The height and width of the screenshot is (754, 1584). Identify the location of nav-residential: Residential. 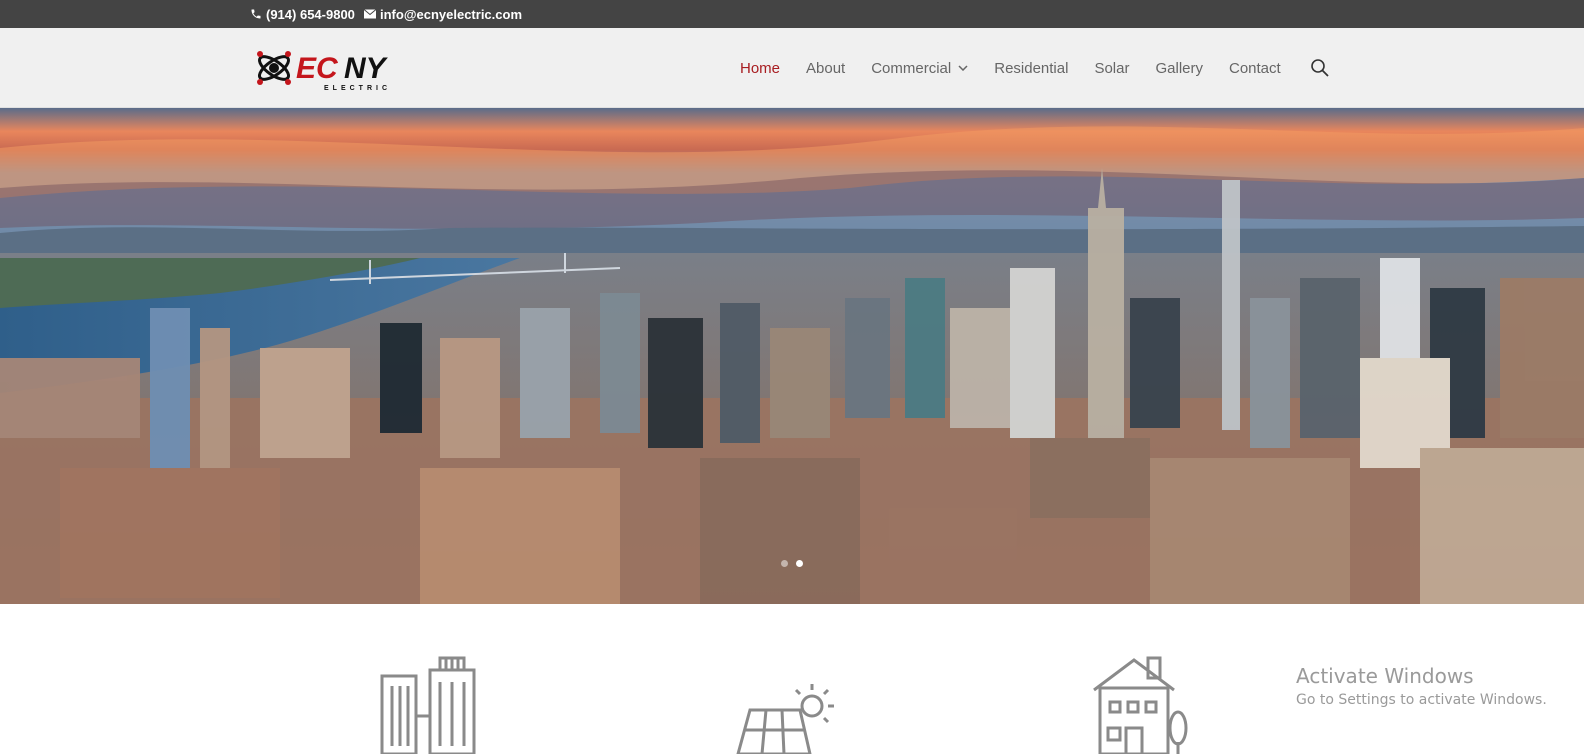
(1031, 68).